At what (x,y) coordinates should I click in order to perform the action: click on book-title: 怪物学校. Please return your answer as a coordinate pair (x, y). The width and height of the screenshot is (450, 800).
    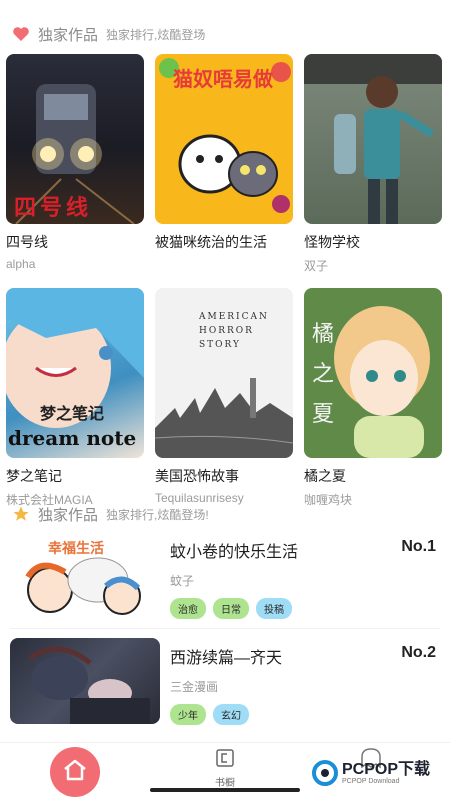
    Looking at the image, I should click on (332, 242).